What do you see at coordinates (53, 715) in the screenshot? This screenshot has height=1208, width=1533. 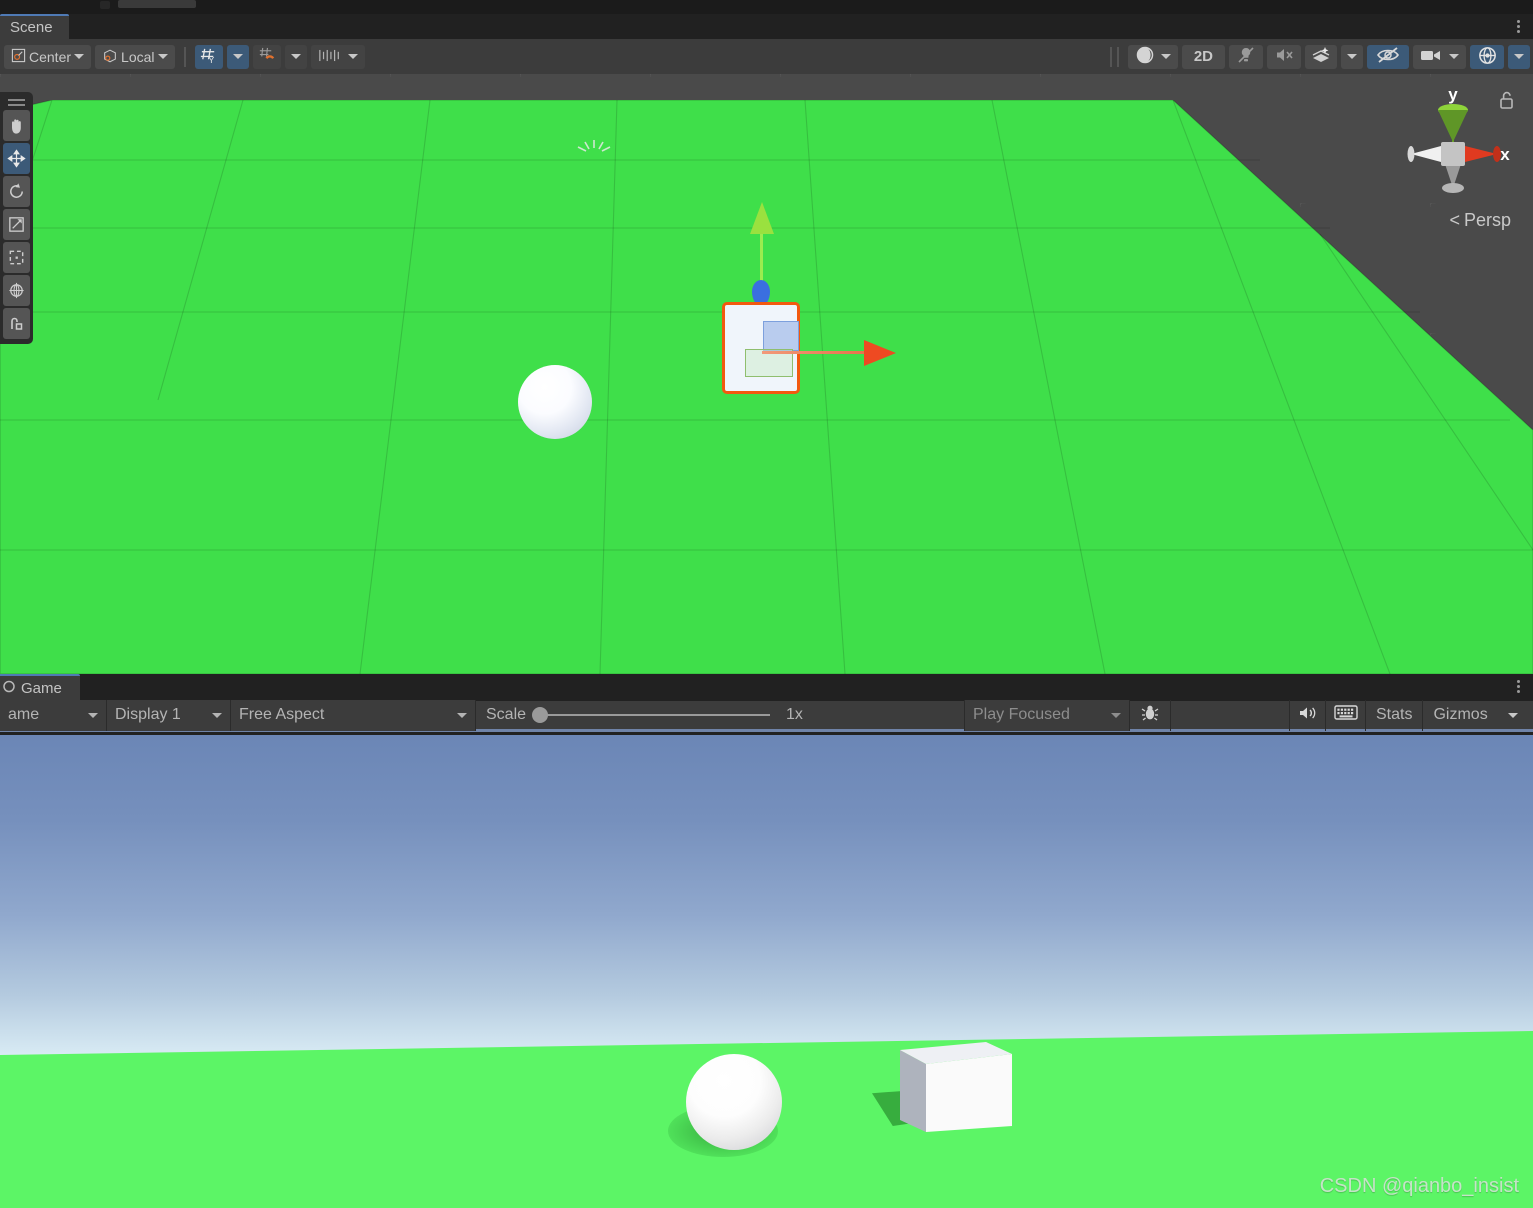 I see `game-view-mode-dropdown: ame` at bounding box center [53, 715].